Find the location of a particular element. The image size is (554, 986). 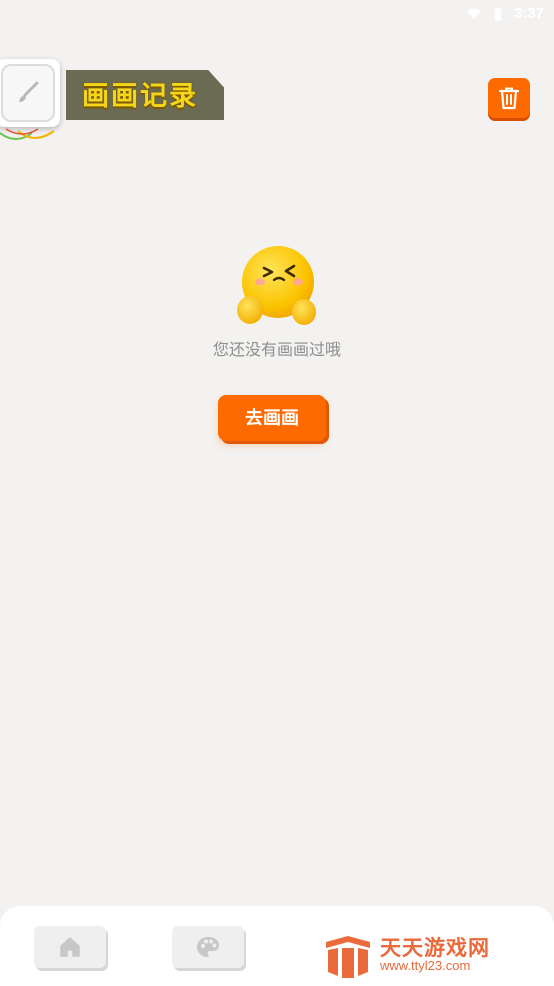

bottom-nav: 天天游戏网 www.ttyl23.com is located at coordinates (277, 946).